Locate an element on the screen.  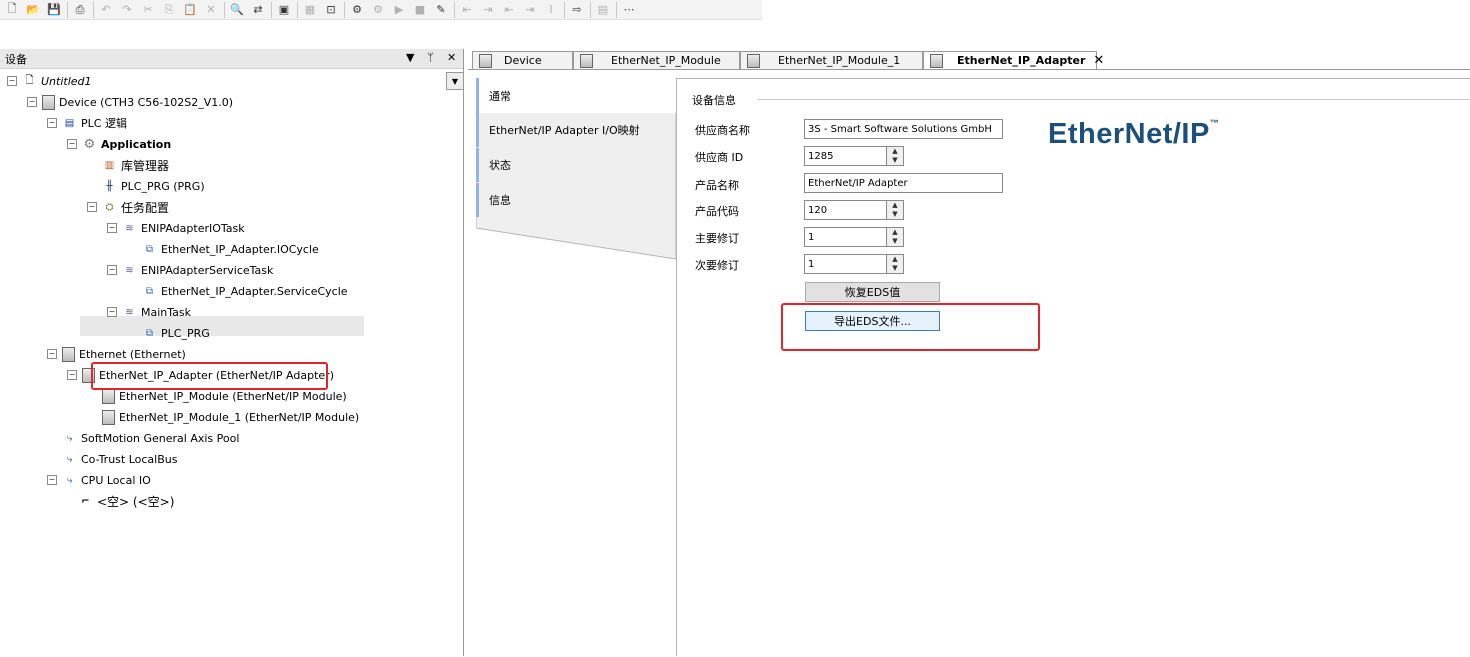
screen-icon: ▤ is located at coordinates (603, 10).